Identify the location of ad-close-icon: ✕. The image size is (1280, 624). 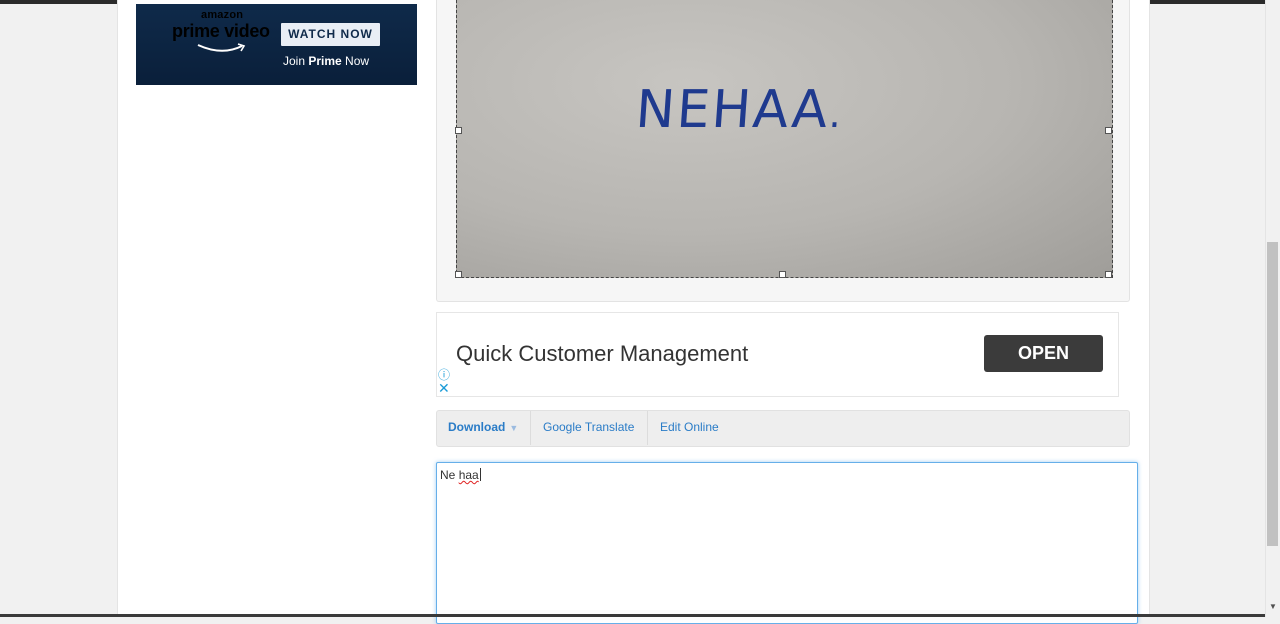
(444, 388).